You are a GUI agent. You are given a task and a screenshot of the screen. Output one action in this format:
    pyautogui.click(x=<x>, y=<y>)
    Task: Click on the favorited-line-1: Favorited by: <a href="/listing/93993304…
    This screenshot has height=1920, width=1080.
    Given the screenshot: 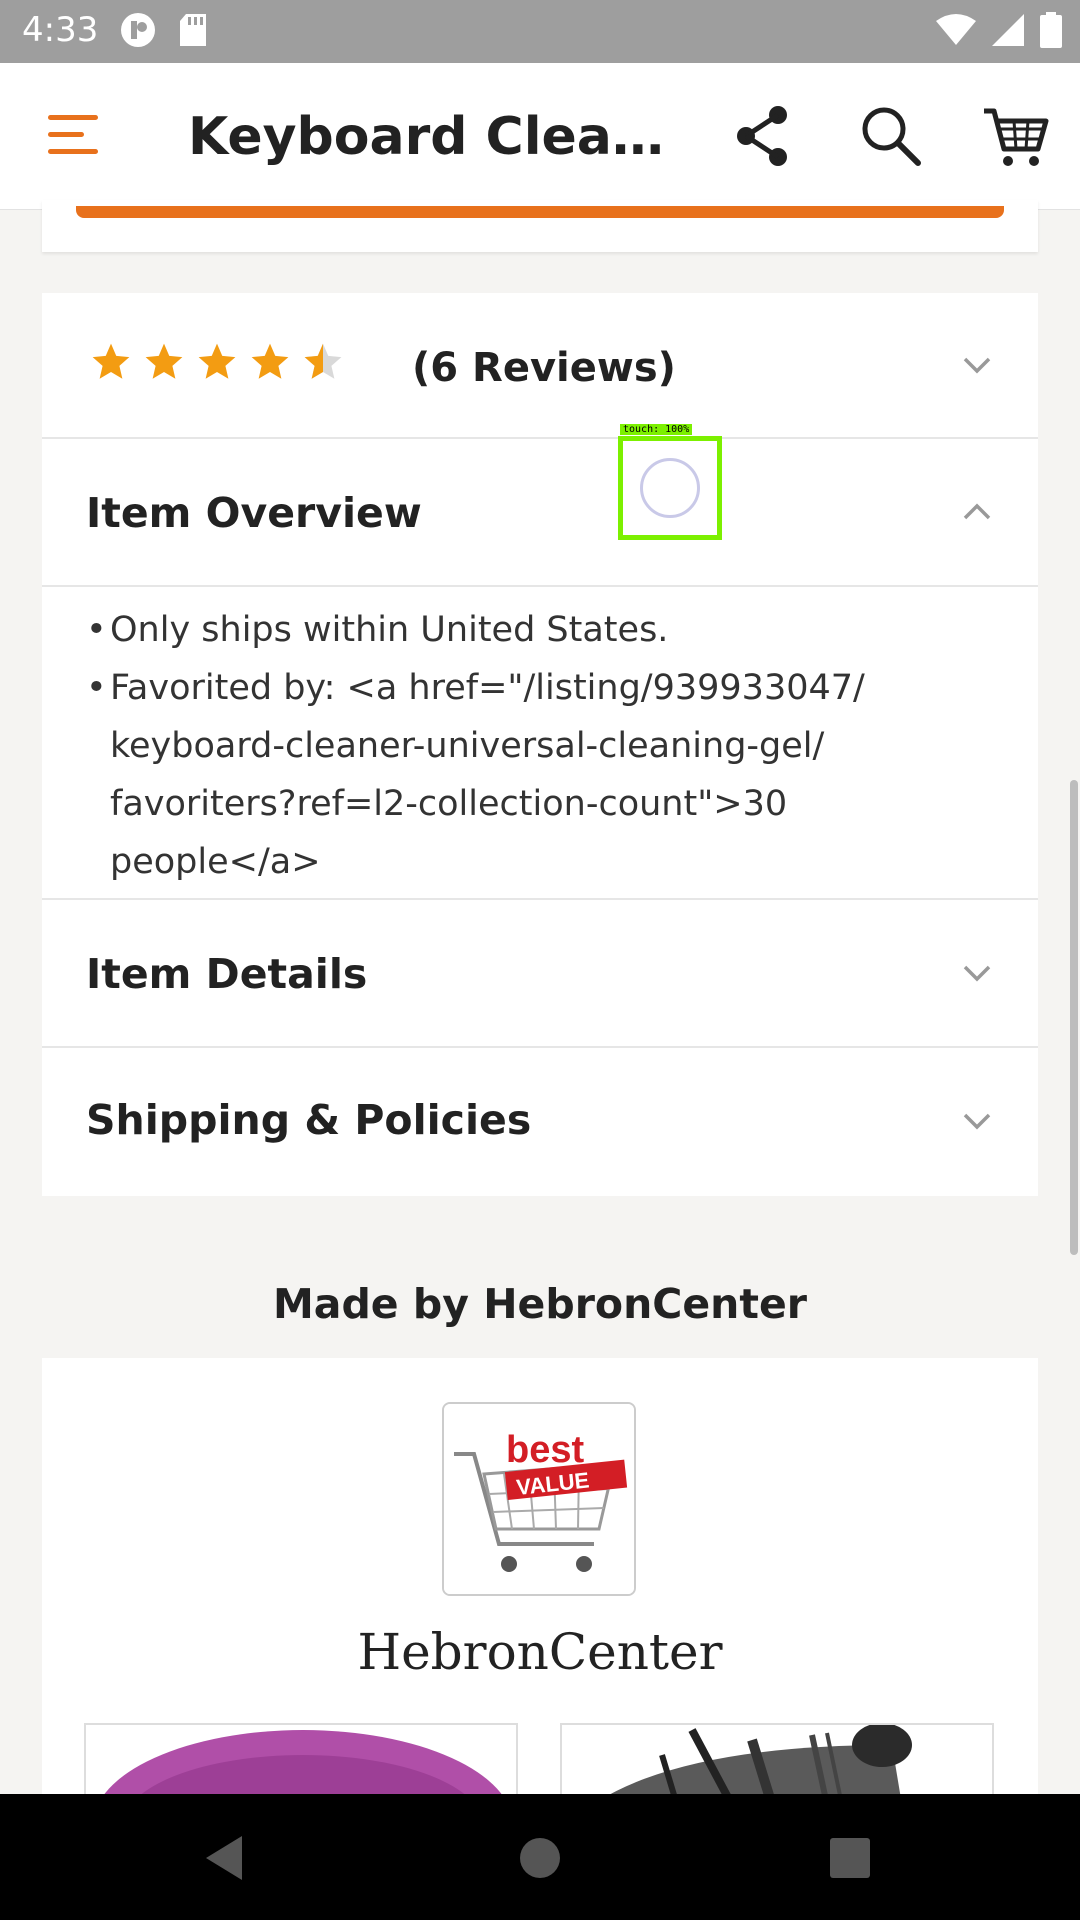 What is the action you would take?
    pyautogui.click(x=487, y=688)
    